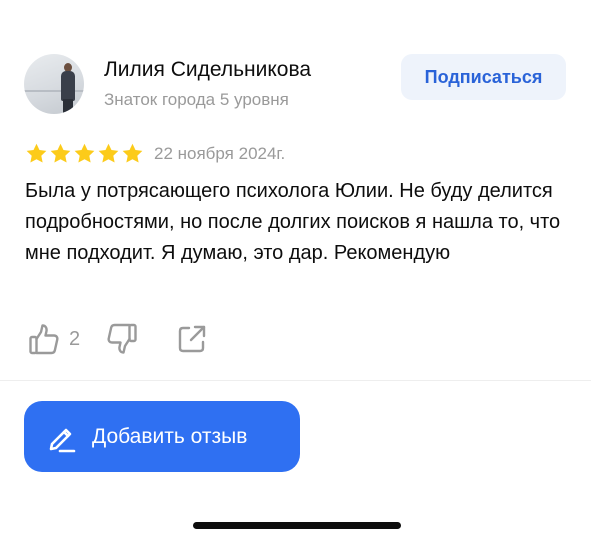 Image resolution: width=591 pixels, height=543 pixels. I want to click on author-level: Знаток города 5 уровня, so click(196, 99).